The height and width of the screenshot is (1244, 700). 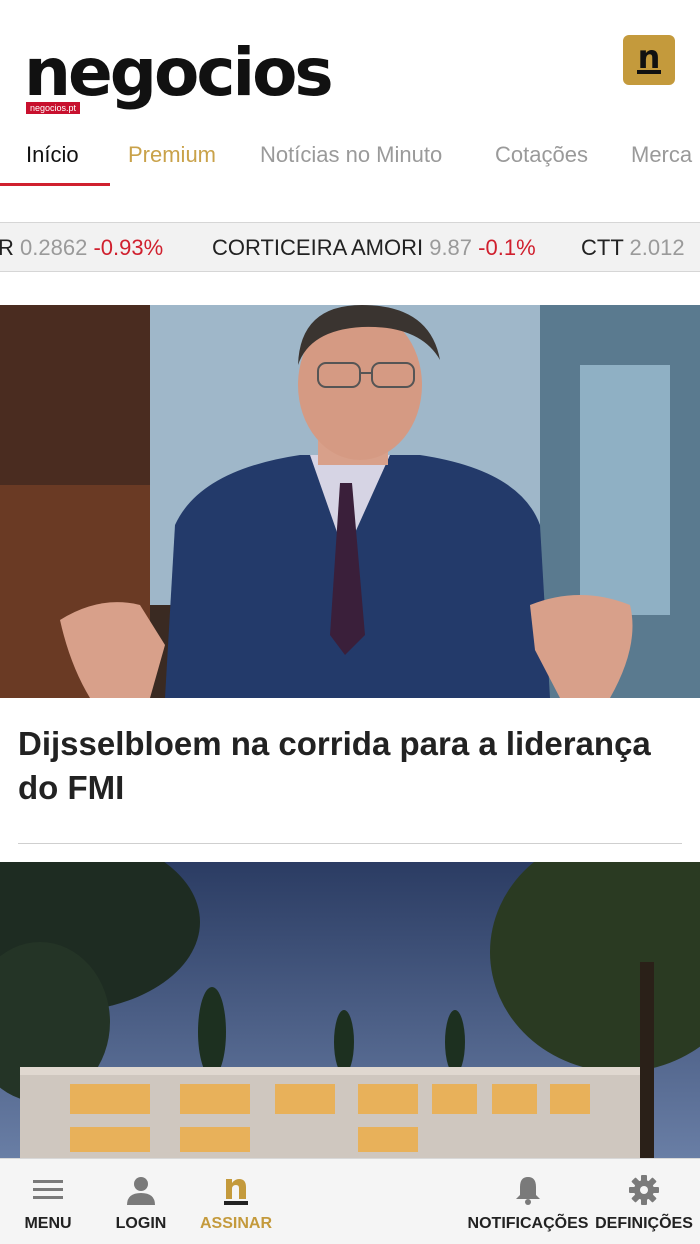 What do you see at coordinates (649, 57) in the screenshot?
I see `negocios-n-icon: n` at bounding box center [649, 57].